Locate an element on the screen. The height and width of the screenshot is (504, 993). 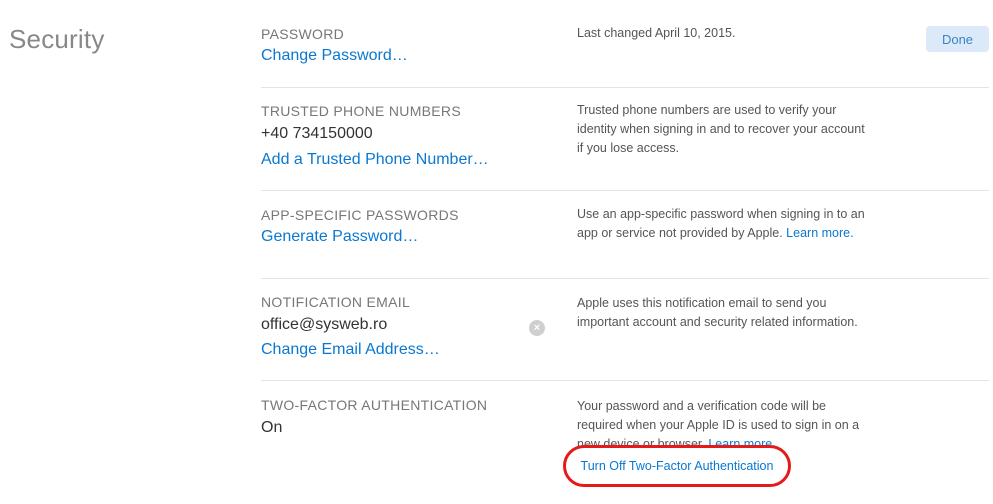
turn-off-two-factor-link: Turn Off Two-Factor Authentication is located at coordinates (677, 466).